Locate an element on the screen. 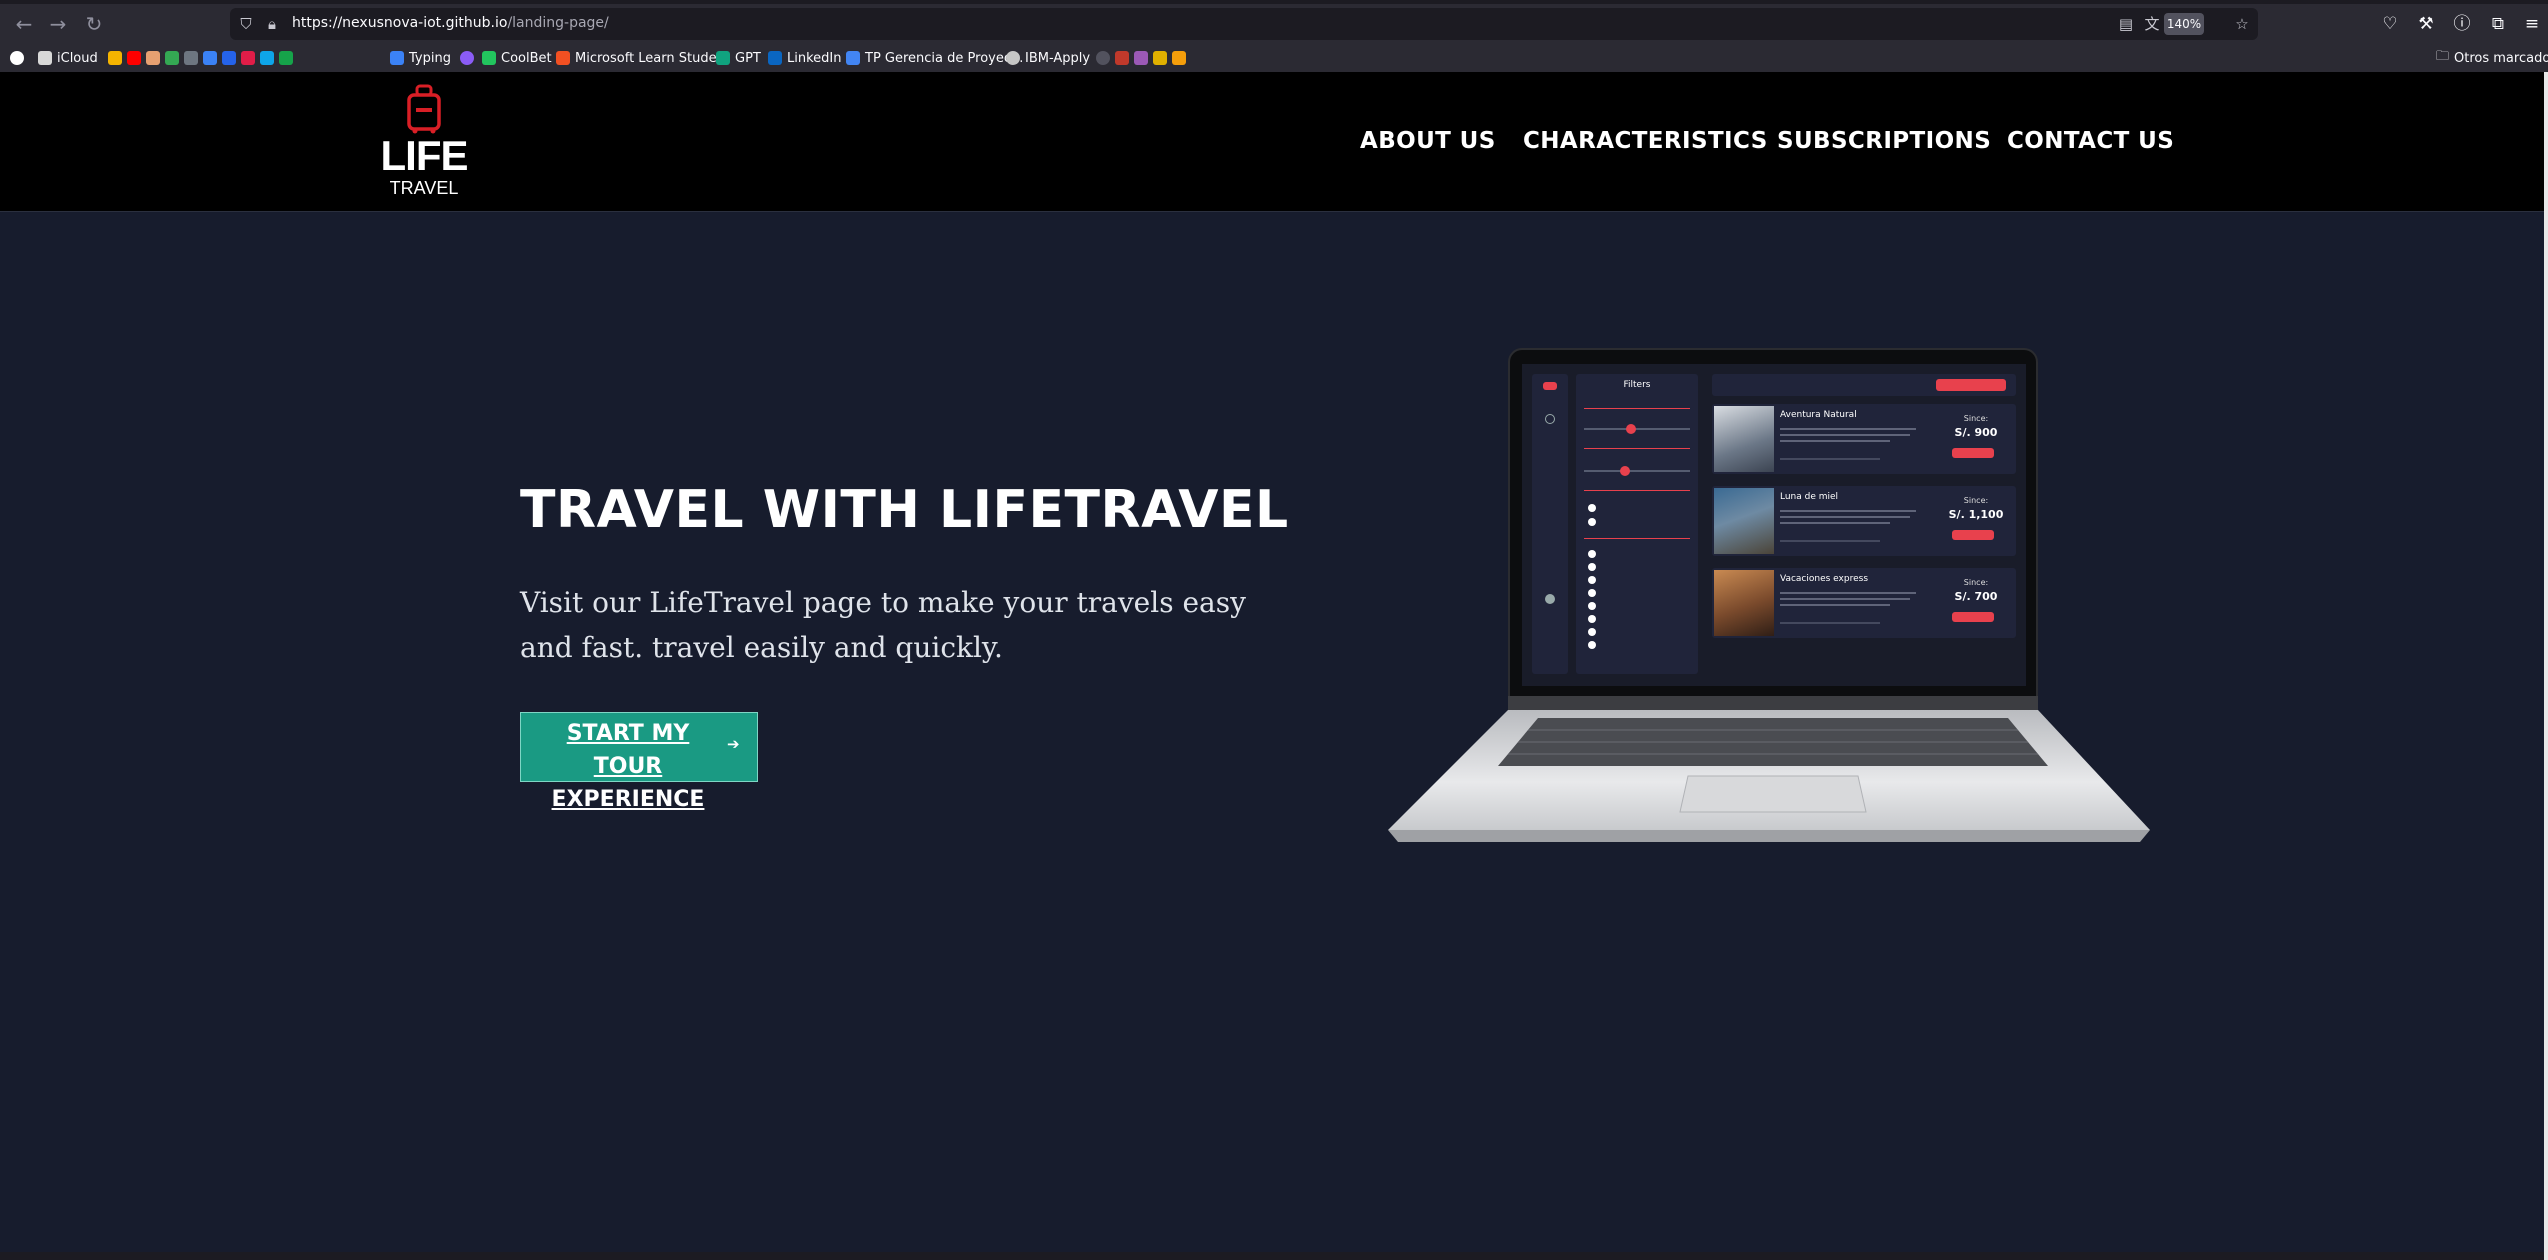 The image size is (2548, 1260). bookmark-purple is located at coordinates (467, 58).